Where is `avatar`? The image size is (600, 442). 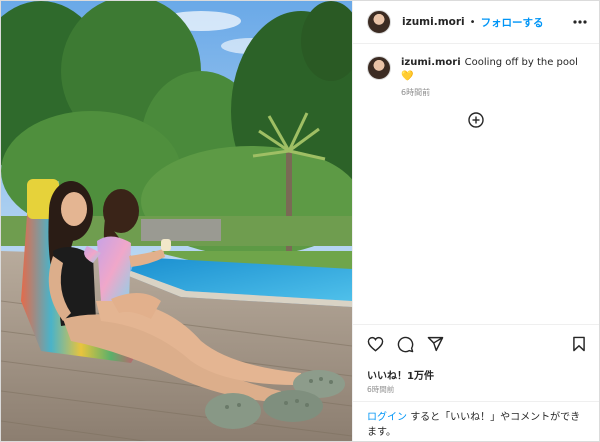
avatar is located at coordinates (379, 22).